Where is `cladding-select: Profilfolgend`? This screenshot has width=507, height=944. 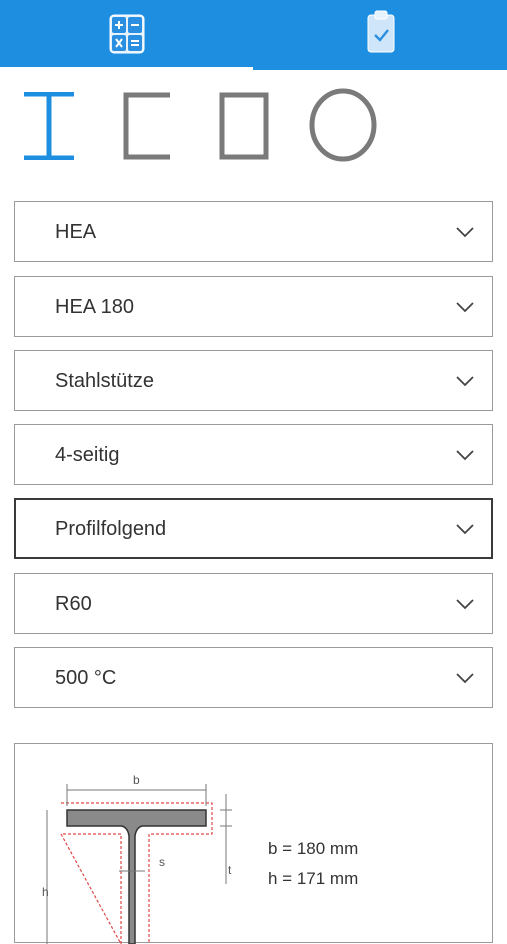
cladding-select: Profilfolgend is located at coordinates (253, 528).